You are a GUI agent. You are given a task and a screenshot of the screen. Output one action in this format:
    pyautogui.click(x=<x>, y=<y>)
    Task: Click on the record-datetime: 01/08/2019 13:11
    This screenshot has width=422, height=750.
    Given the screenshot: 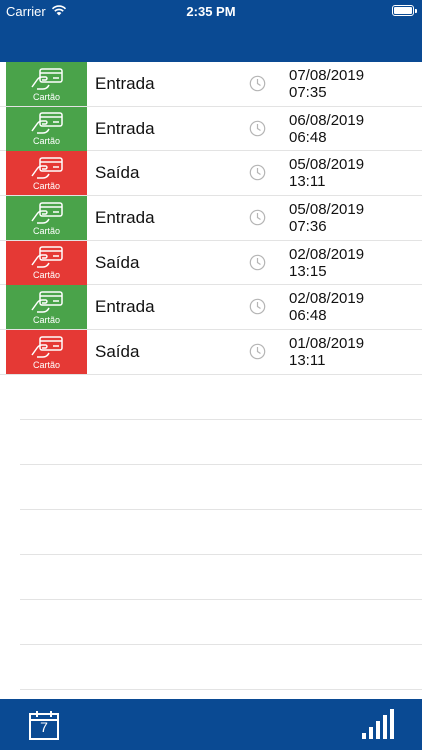 What is the action you would take?
    pyautogui.click(x=326, y=352)
    